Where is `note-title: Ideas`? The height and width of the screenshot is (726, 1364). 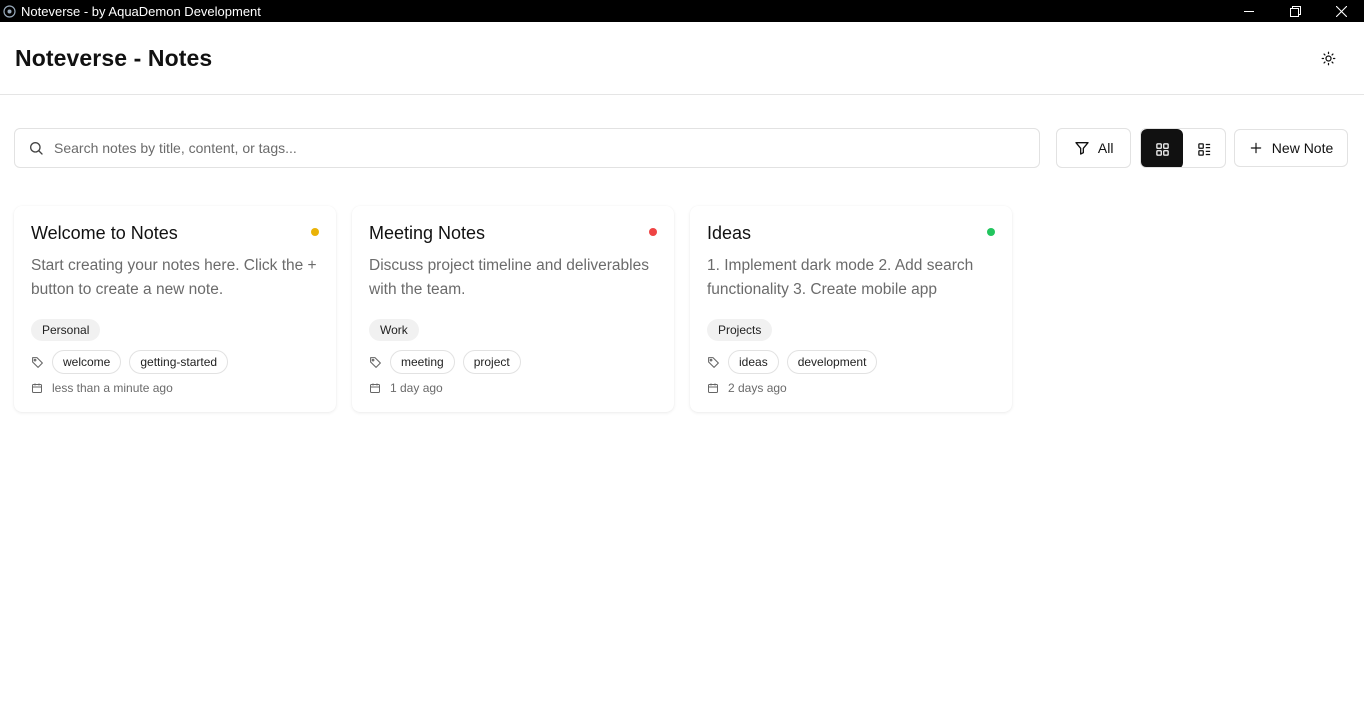
note-title: Ideas is located at coordinates (729, 233).